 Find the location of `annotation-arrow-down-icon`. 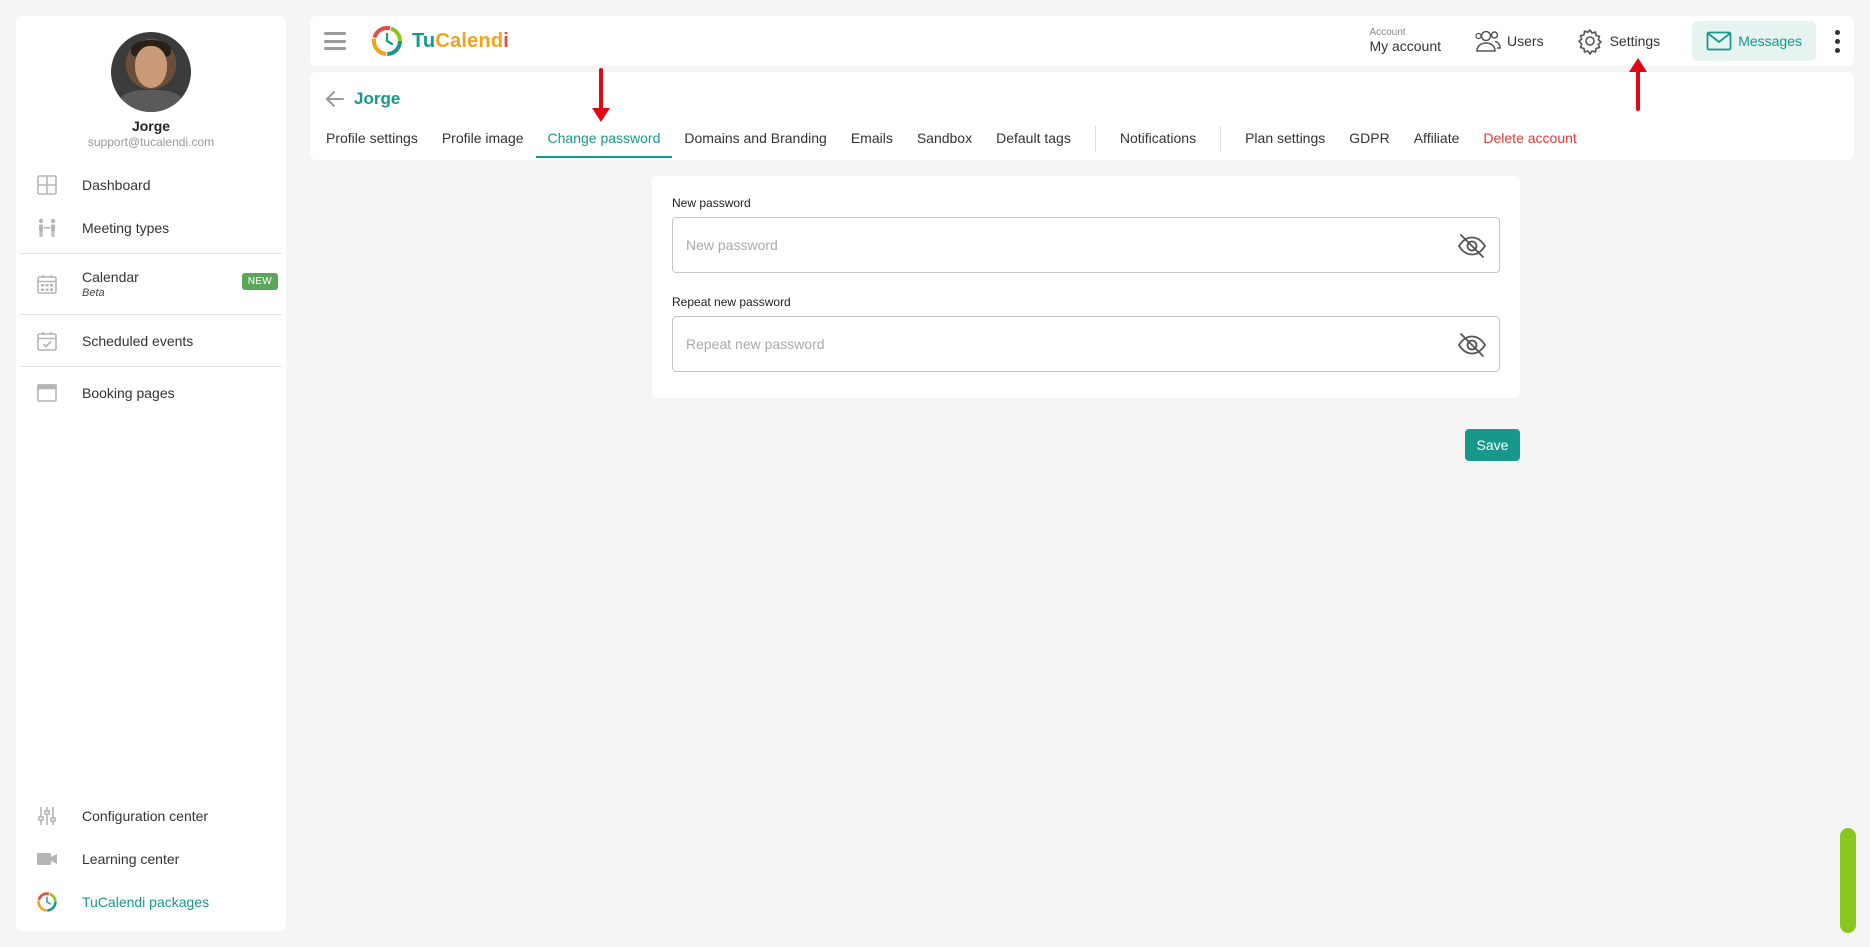

annotation-arrow-down-icon is located at coordinates (601, 95).